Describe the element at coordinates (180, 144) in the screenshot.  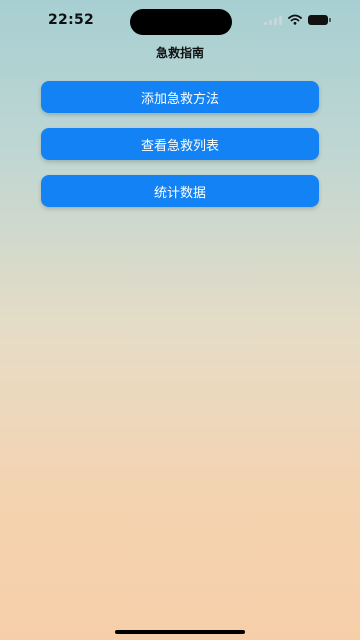
I see `view-first-aid-list-button: 查看急救列表` at that location.